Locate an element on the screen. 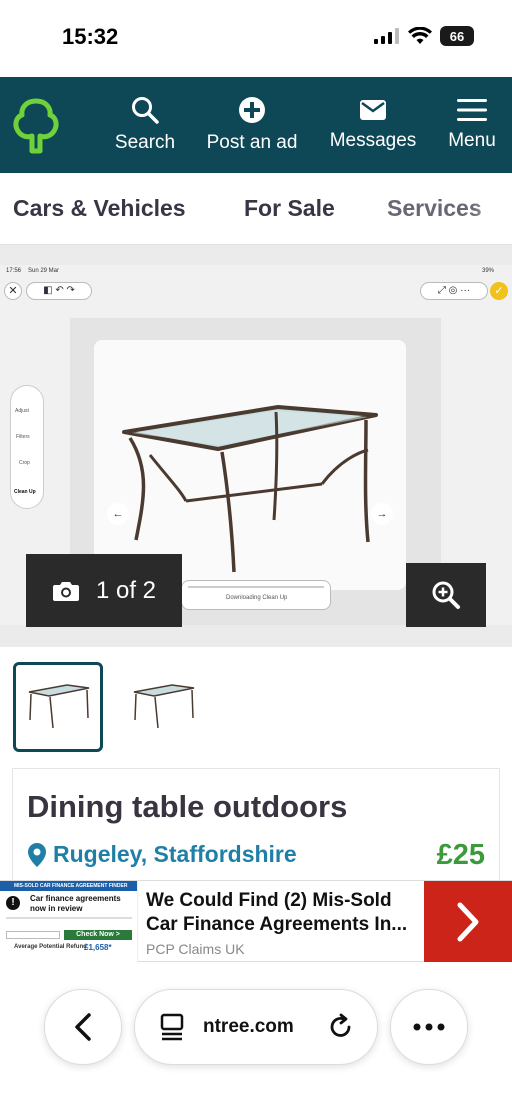  nav-search: Search is located at coordinates (145, 125).